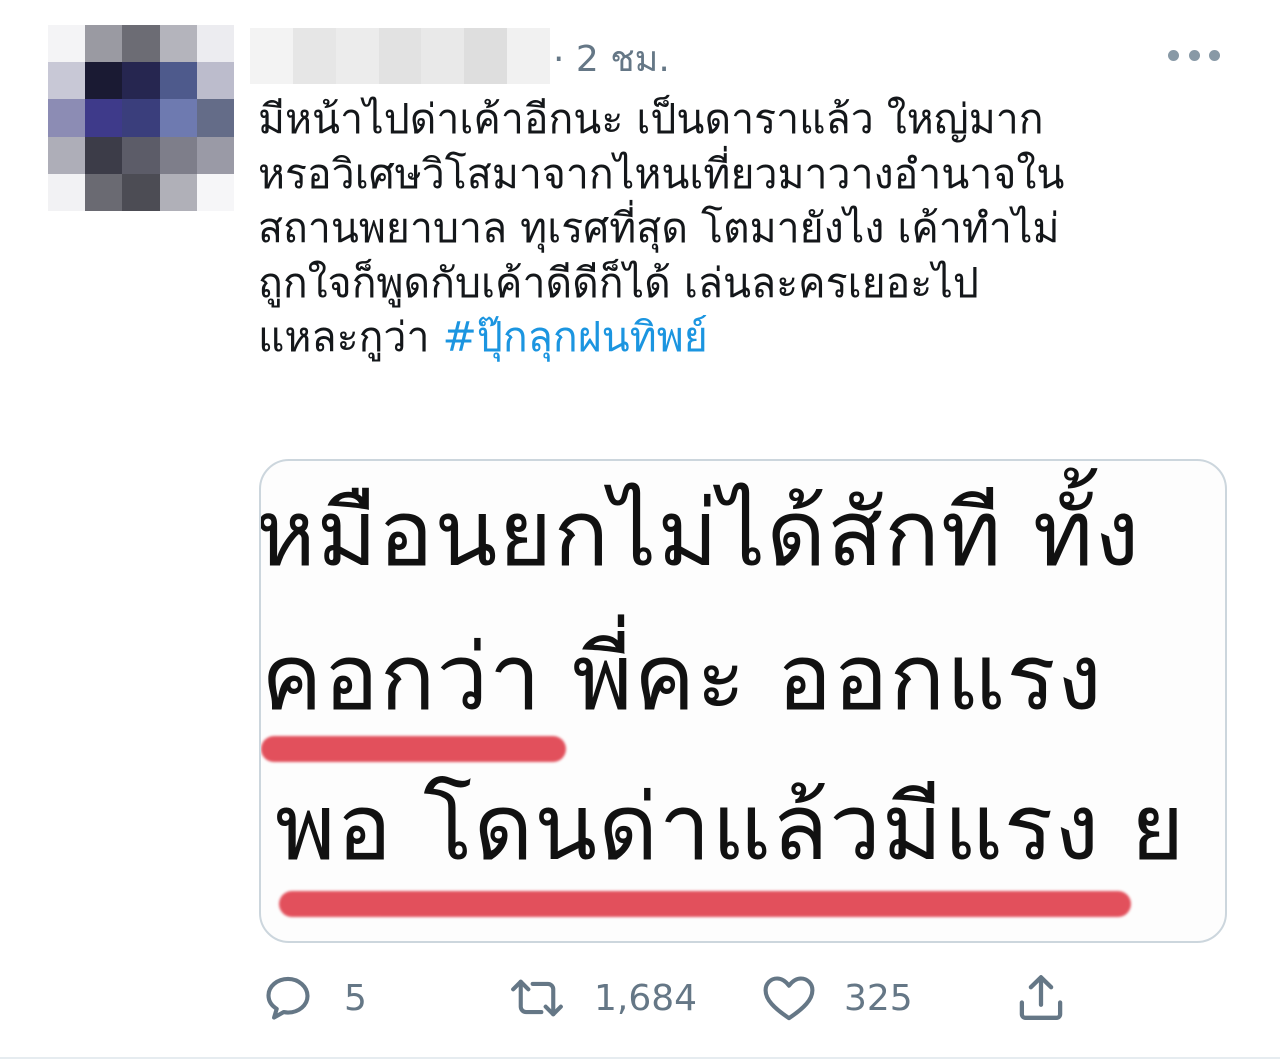 This screenshot has height=1062, width=1280. What do you see at coordinates (789, 998) in the screenshot?
I see `heart-icon` at bounding box center [789, 998].